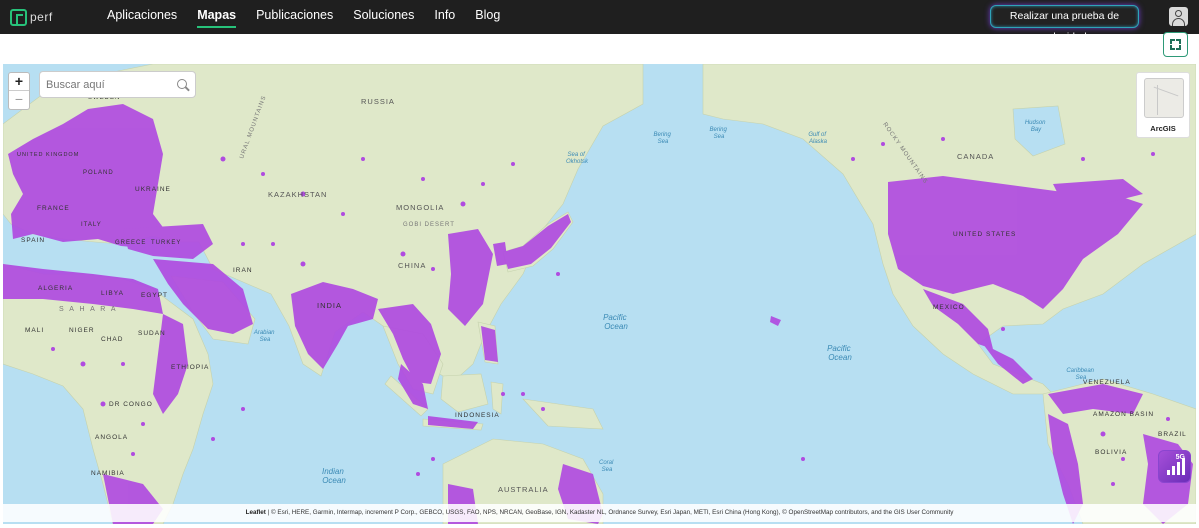  Describe the element at coordinates (256, 512) in the screenshot. I see `leaflet-link: Leaflet` at that location.